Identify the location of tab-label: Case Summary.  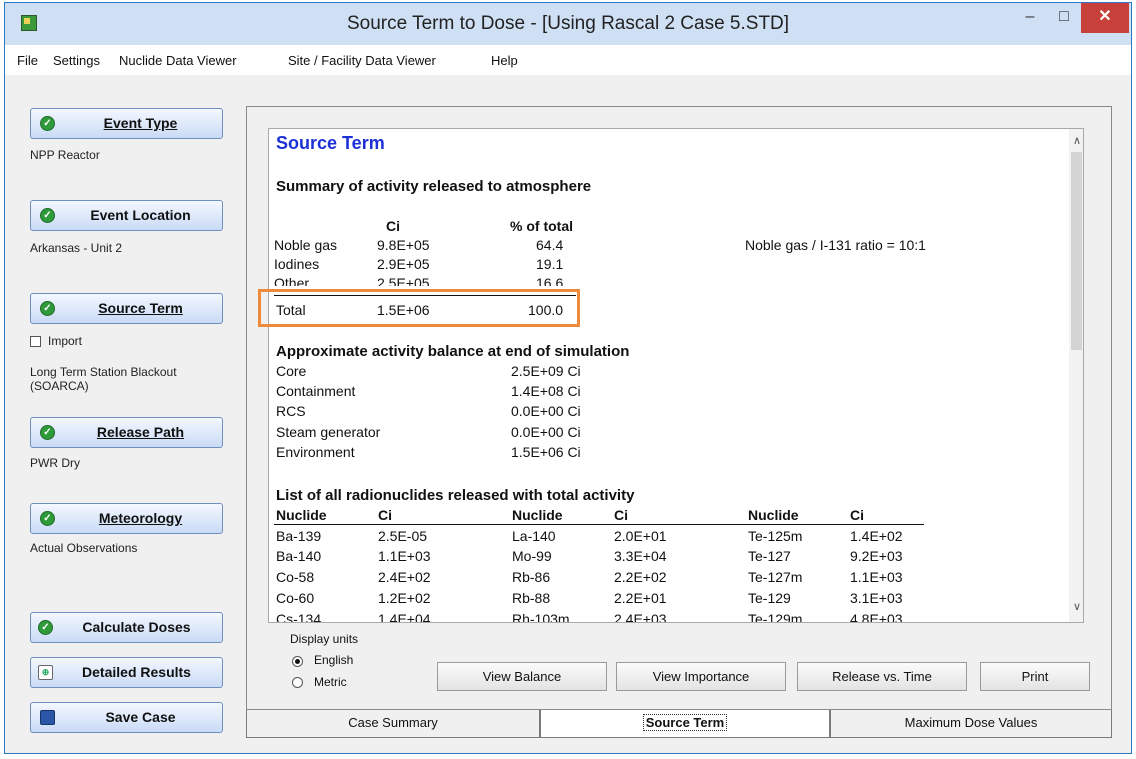
(393, 722).